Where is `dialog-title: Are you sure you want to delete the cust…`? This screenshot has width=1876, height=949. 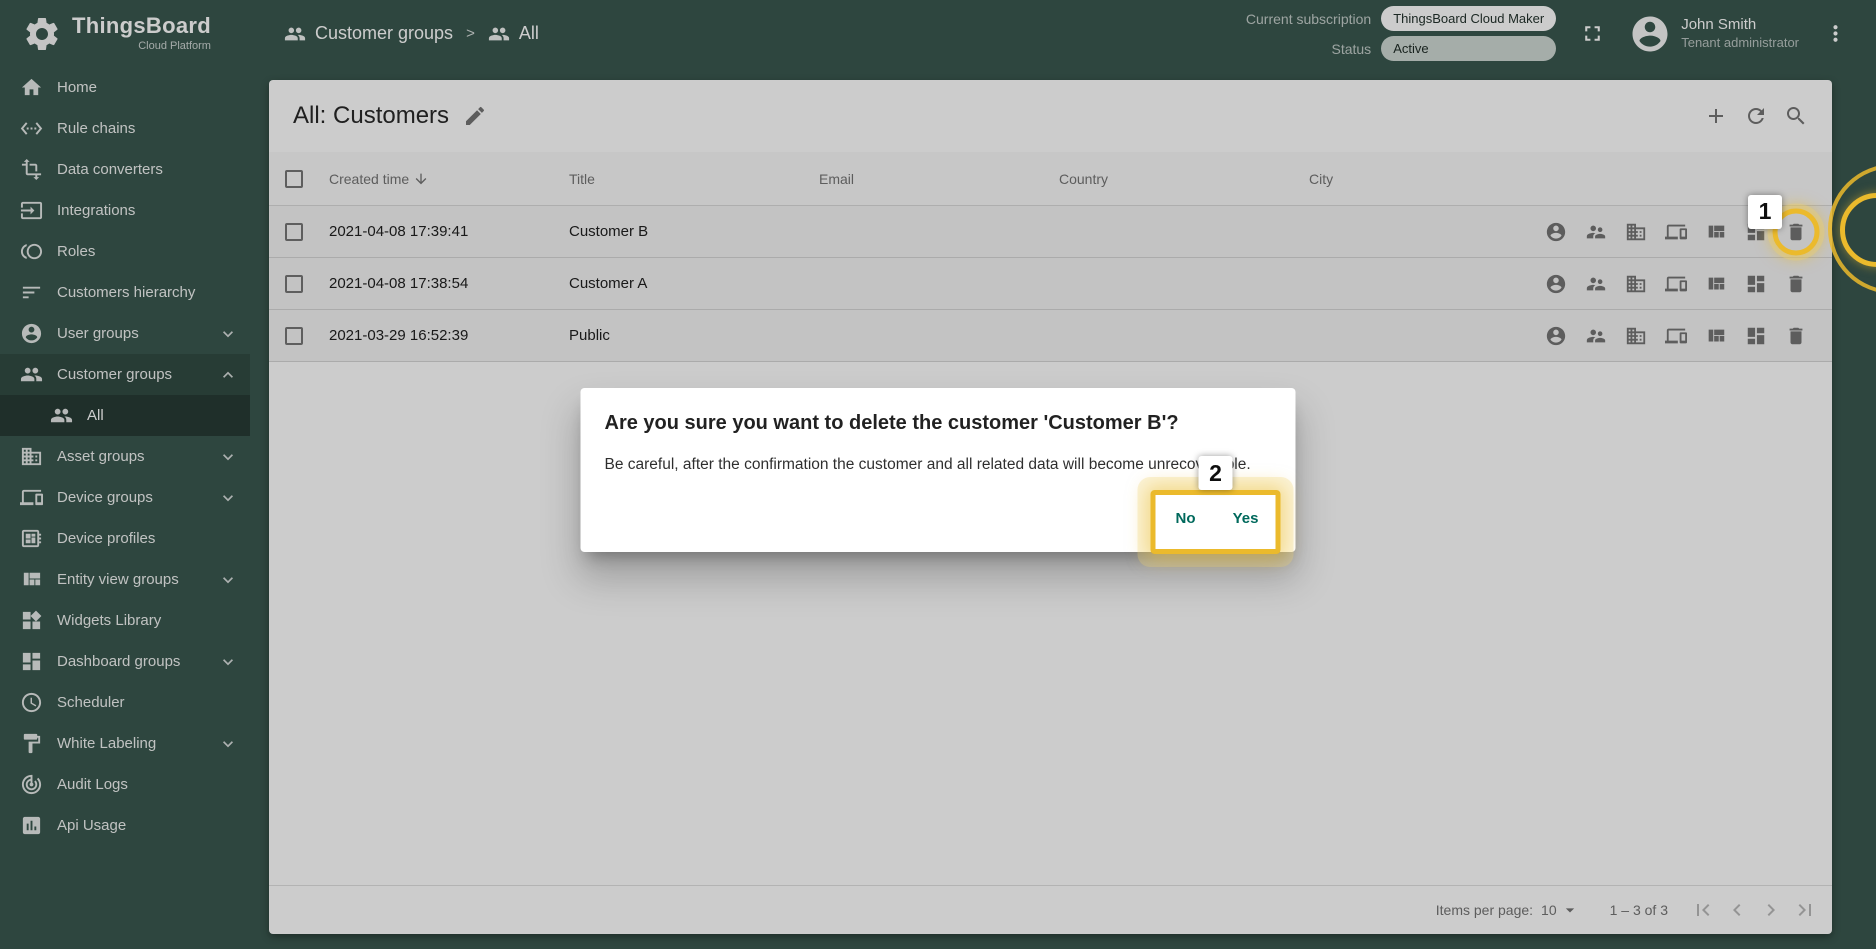
dialog-title: Are you sure you want to delete the cust… is located at coordinates (891, 423).